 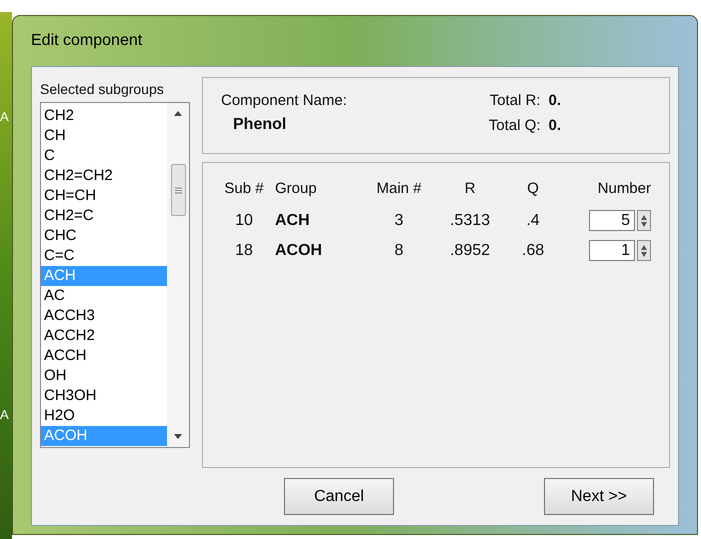 What do you see at coordinates (514, 101) in the screenshot?
I see `total-r-label: Total R:` at bounding box center [514, 101].